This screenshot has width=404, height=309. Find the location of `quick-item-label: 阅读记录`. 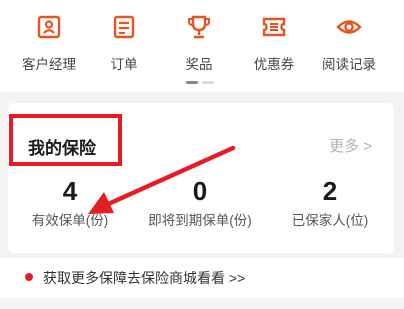

quick-item-label: 阅读记录 is located at coordinates (349, 64).